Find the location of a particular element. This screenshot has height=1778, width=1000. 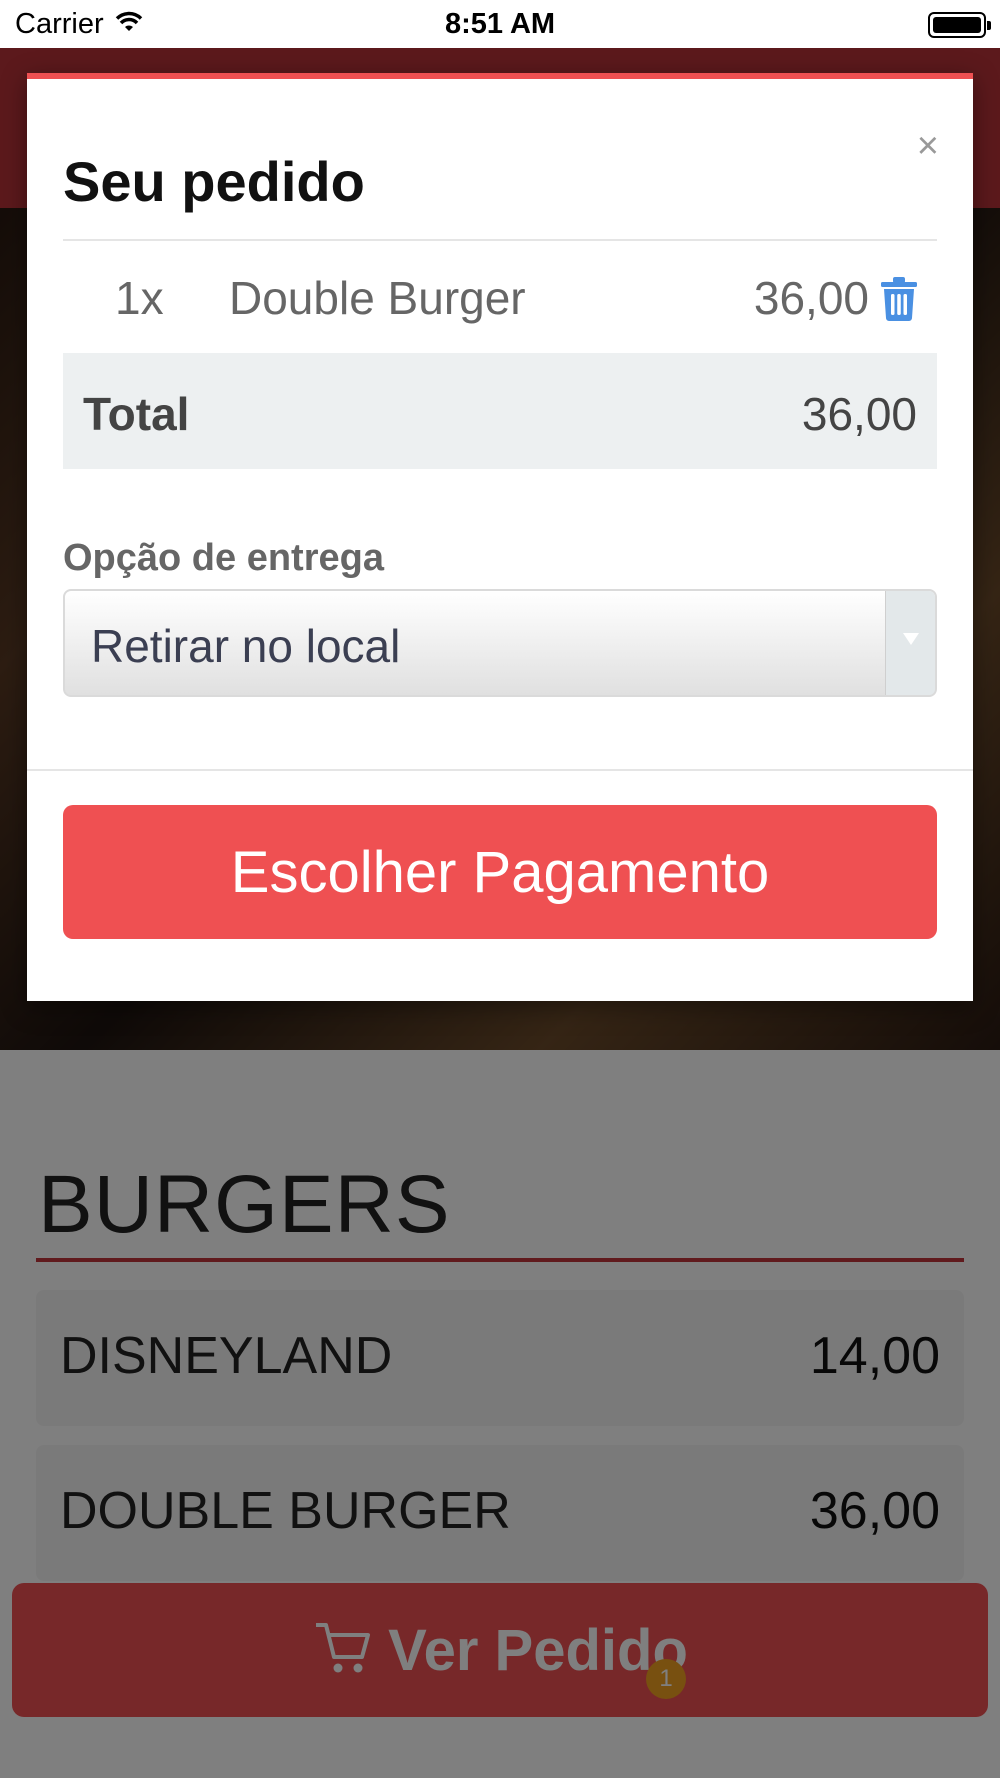

modal-title: Seu pedido is located at coordinates (214, 181).